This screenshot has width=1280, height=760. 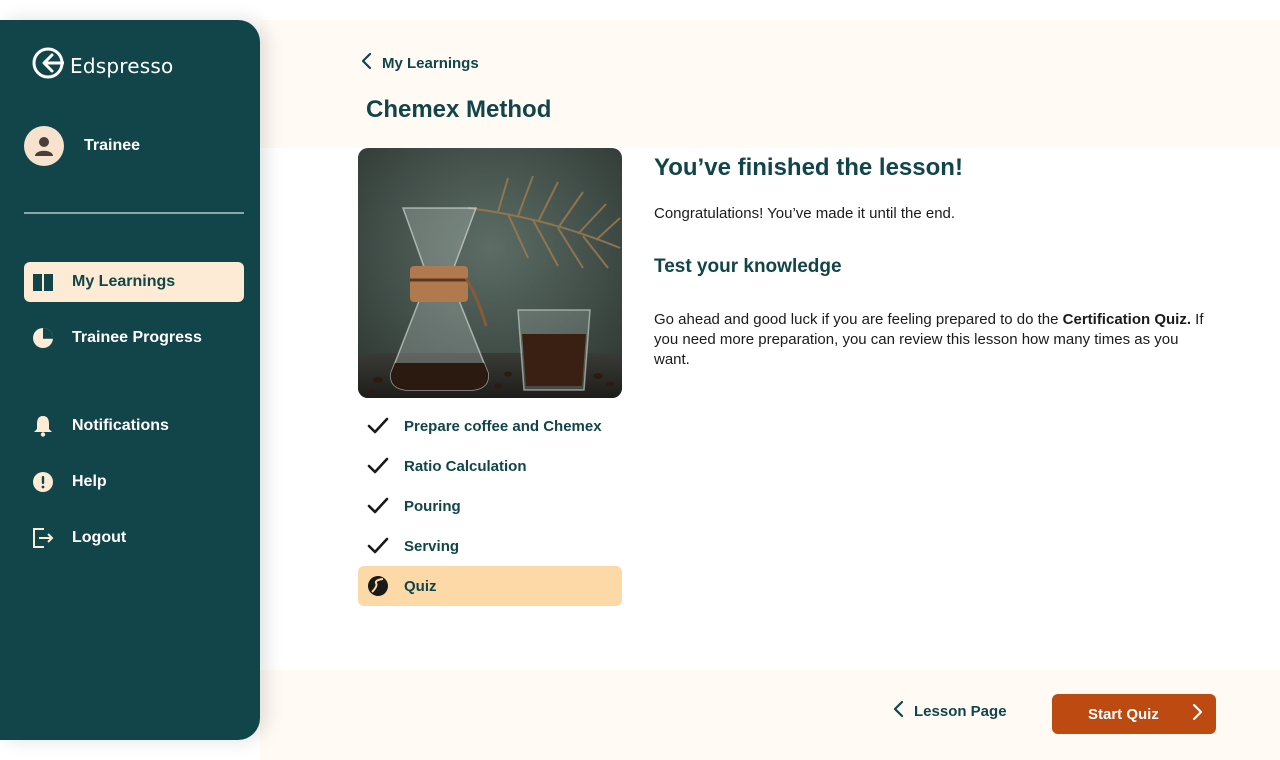 What do you see at coordinates (770, 84) in the screenshot?
I see `header-band` at bounding box center [770, 84].